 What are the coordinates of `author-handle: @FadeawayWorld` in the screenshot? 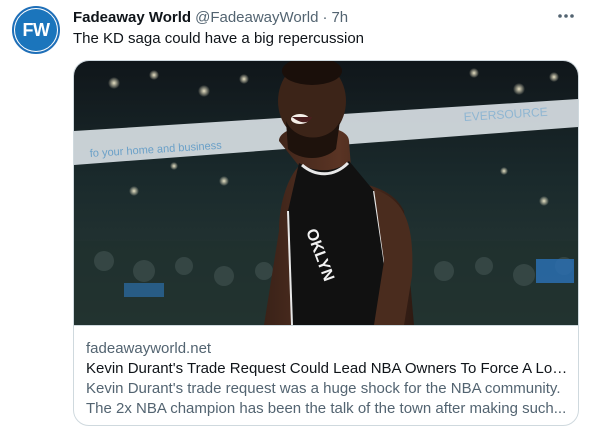 It's located at (256, 17).